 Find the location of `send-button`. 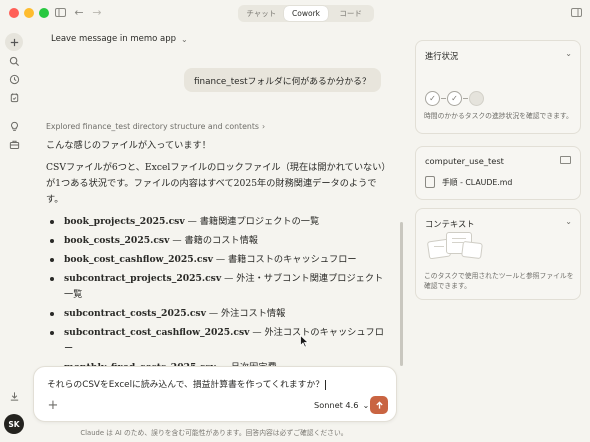

send-button is located at coordinates (379, 405).